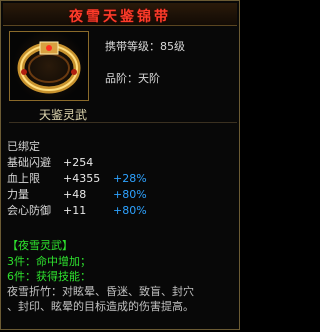  I want to click on tooltip-title-bar: 夜雪天鉴锦带, so click(120, 14).